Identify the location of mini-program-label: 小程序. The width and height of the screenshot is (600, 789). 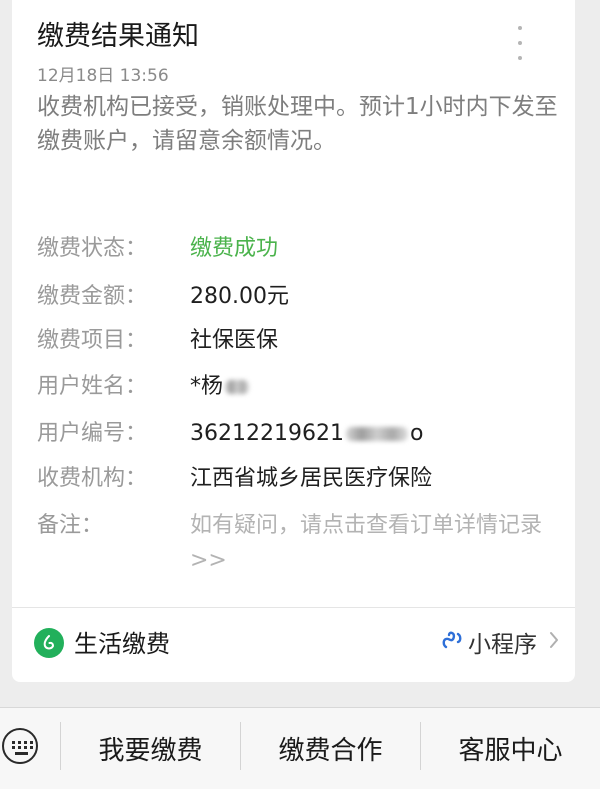
(502, 645).